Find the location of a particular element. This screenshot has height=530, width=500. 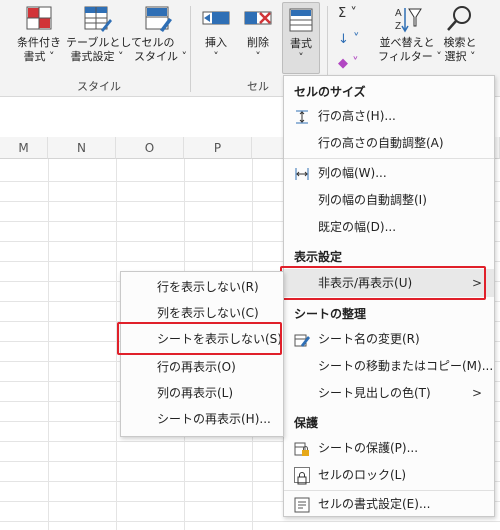

section-cell-size: セルのサイズ is located at coordinates (330, 92).